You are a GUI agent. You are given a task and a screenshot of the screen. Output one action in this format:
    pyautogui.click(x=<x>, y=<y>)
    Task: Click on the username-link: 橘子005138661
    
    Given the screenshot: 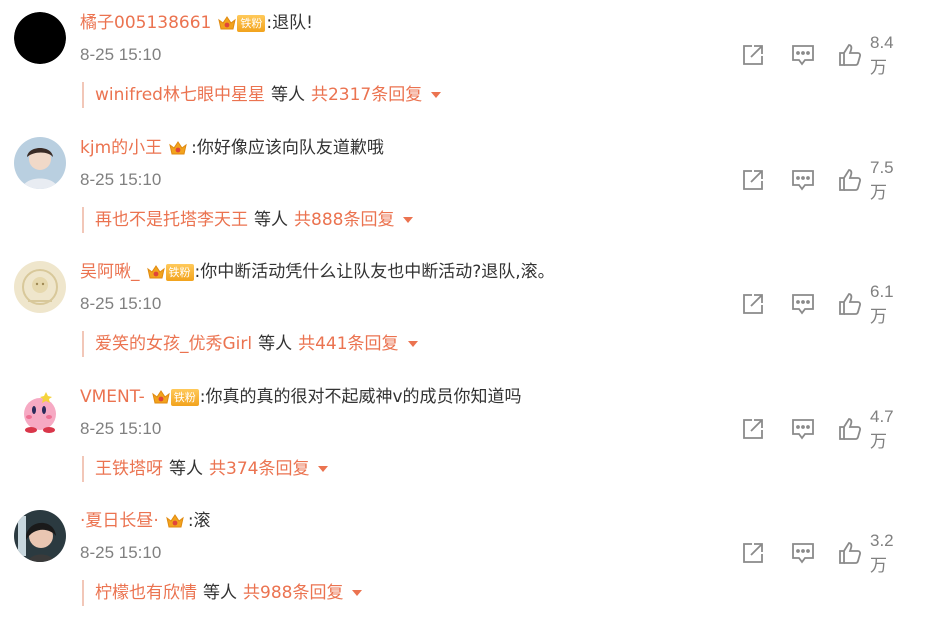 What is the action you would take?
    pyautogui.click(x=145, y=23)
    